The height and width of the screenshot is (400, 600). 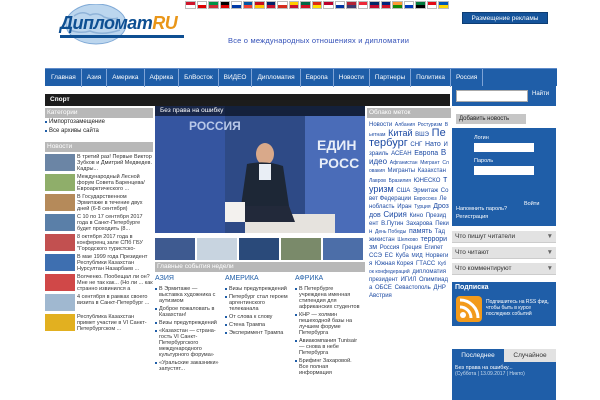 What do you see at coordinates (504, 147) in the screenshot?
I see `login-input` at bounding box center [504, 147].